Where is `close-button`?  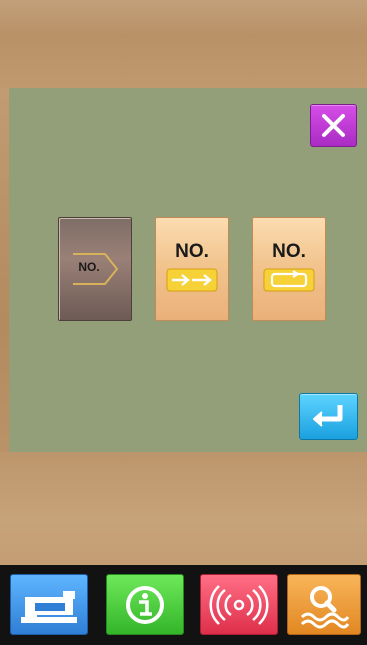 close-button is located at coordinates (333, 125).